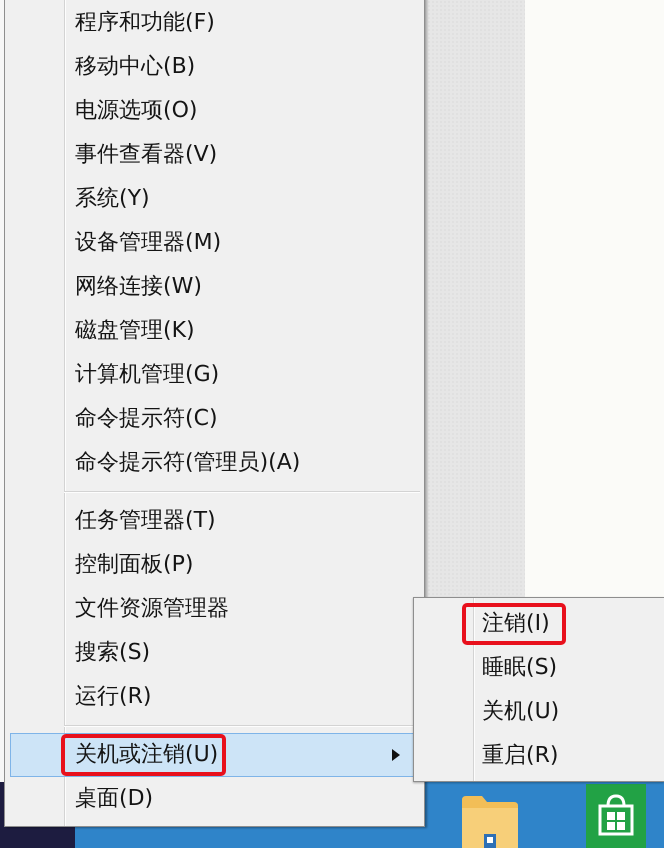  What do you see at coordinates (616, 816) in the screenshot?
I see `shopping-bag-icon` at bounding box center [616, 816].